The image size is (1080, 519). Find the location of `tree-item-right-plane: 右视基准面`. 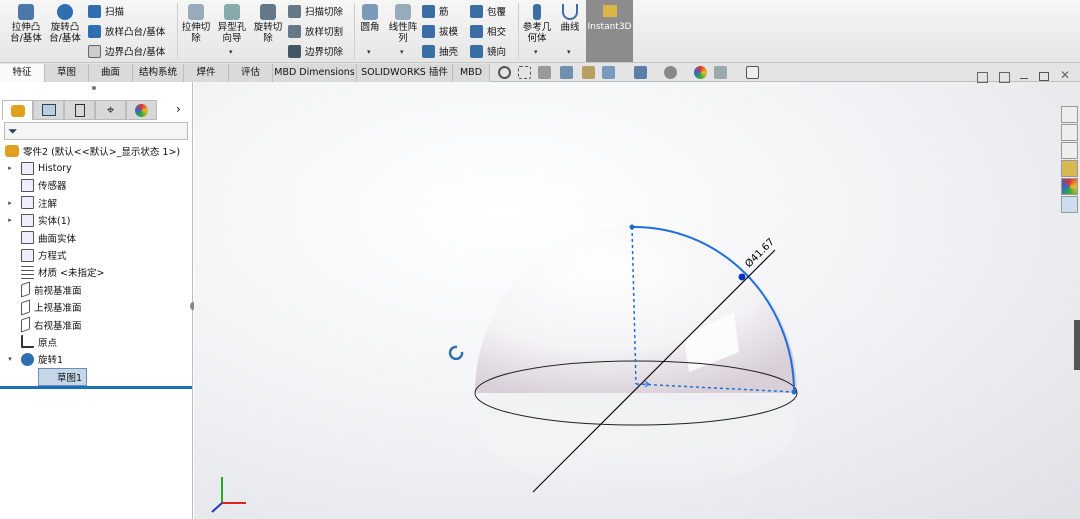

tree-item-right-plane: 右视基准面 is located at coordinates (96, 324).